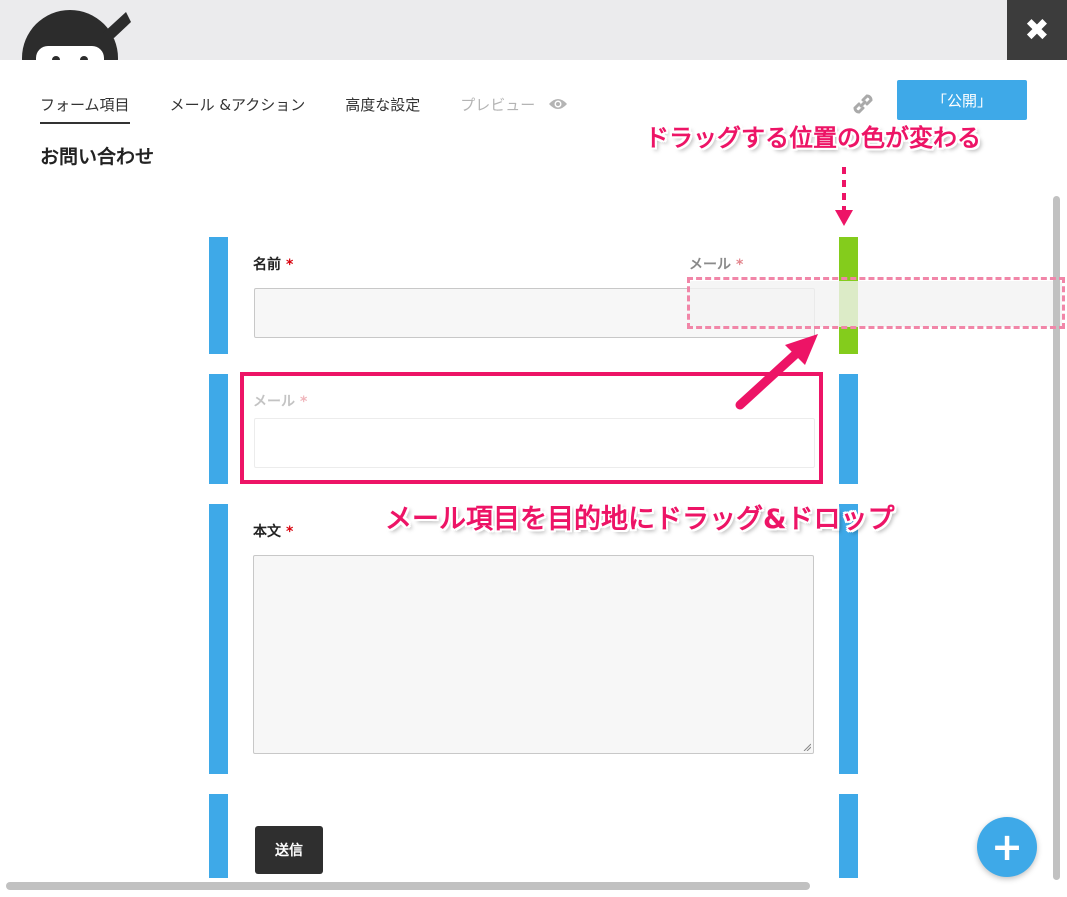  I want to click on tab-form-fields: フォーム項目, so click(85, 108).